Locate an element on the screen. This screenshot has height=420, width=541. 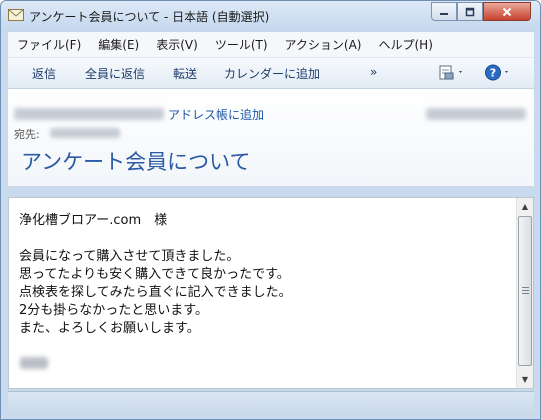
signature-redacted is located at coordinates (34, 363).